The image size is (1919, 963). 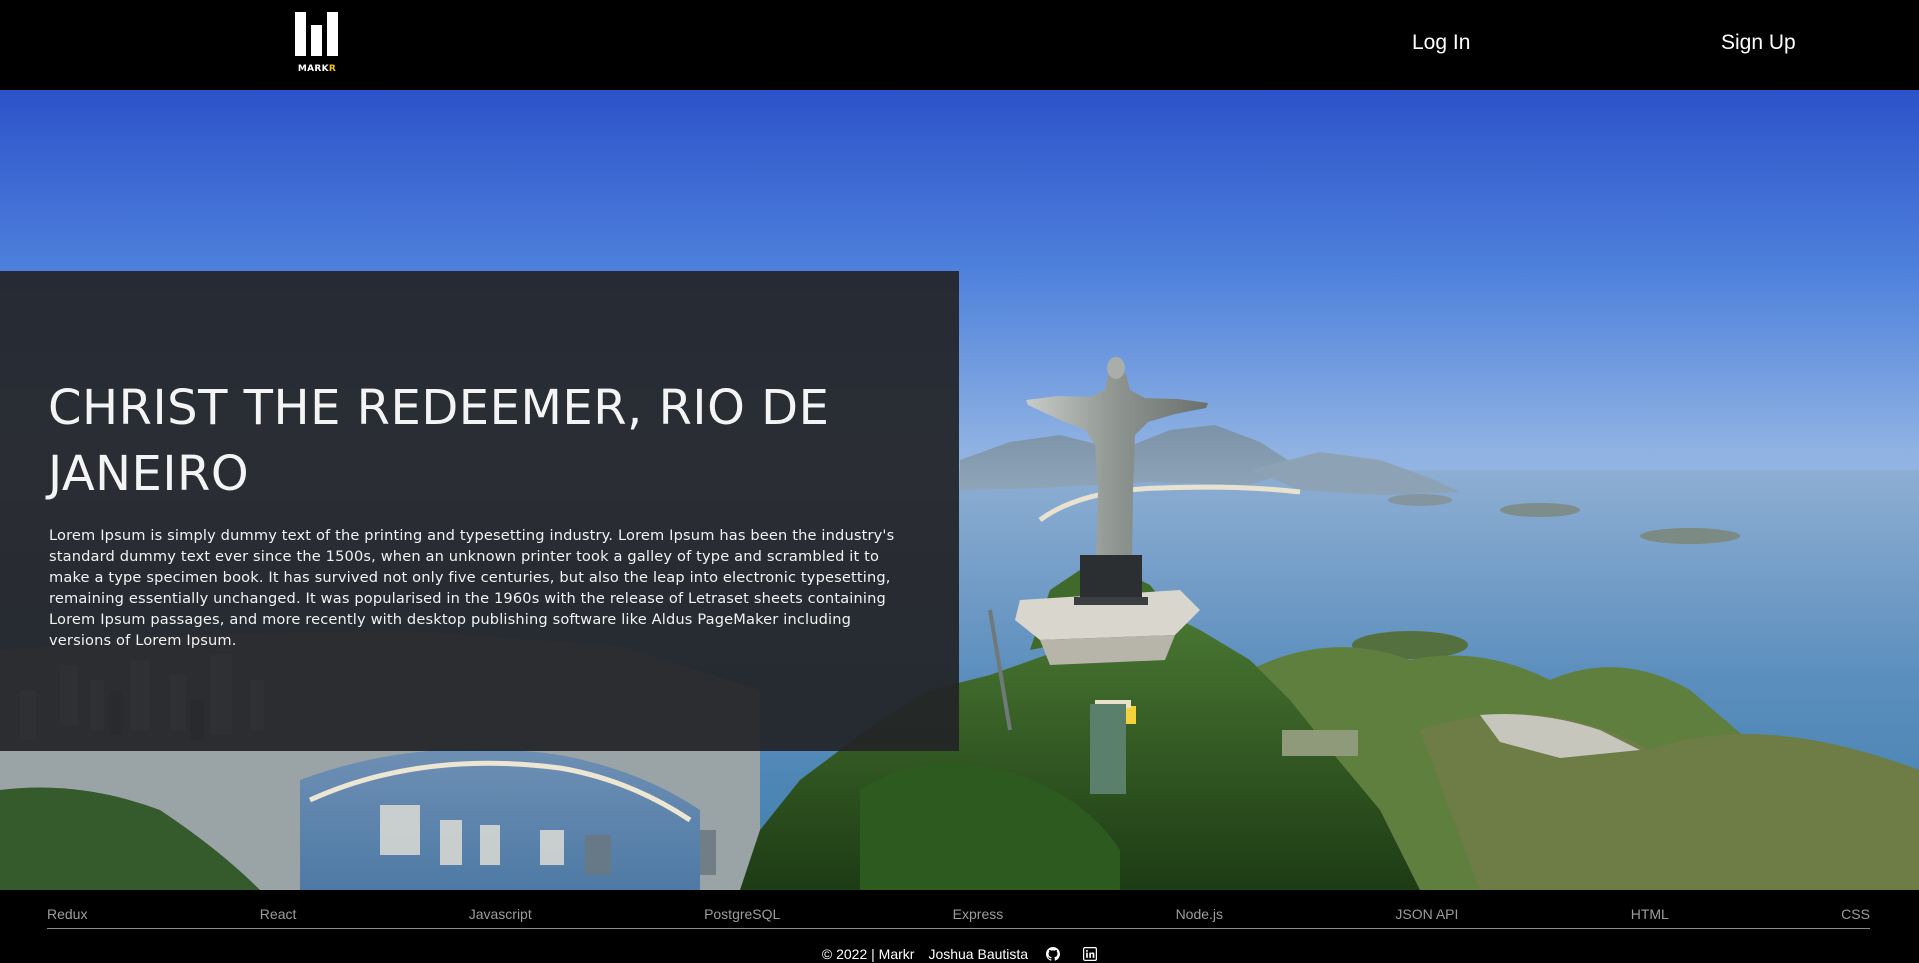 What do you see at coordinates (1090, 954) in the screenshot?
I see `linkedin-icon` at bounding box center [1090, 954].